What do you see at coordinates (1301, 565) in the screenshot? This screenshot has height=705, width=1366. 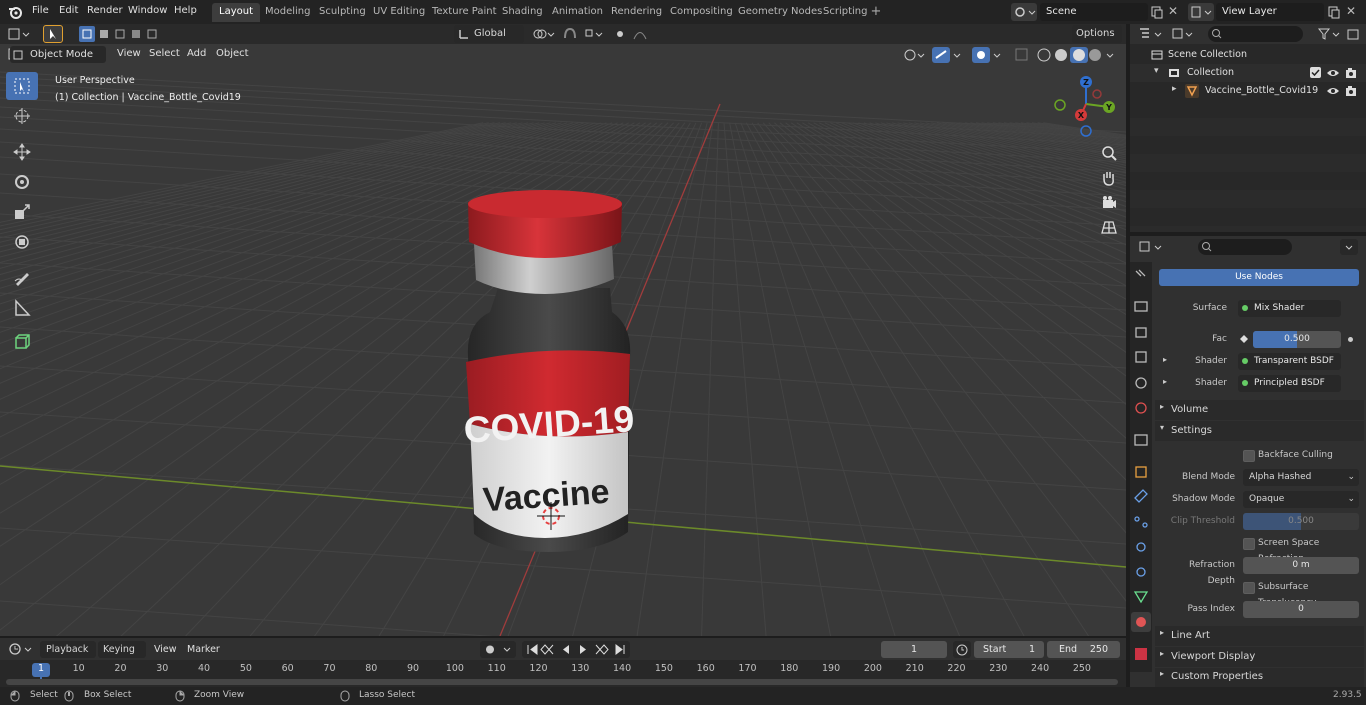 I see `refraction-depth-field: 0 m` at bounding box center [1301, 565].